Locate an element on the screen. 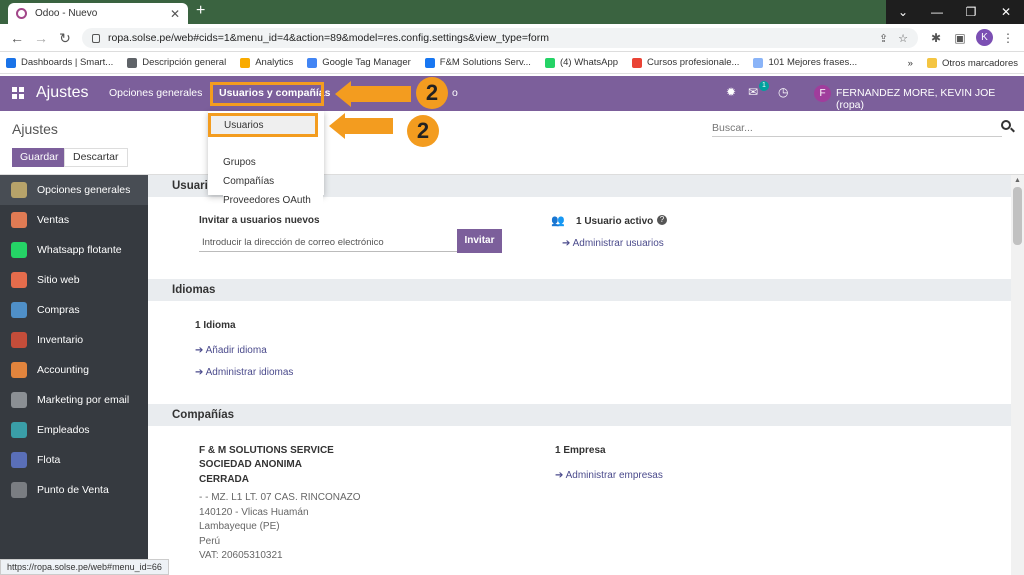  sidebar-item-label: Punto de Venta is located at coordinates (73, 490).